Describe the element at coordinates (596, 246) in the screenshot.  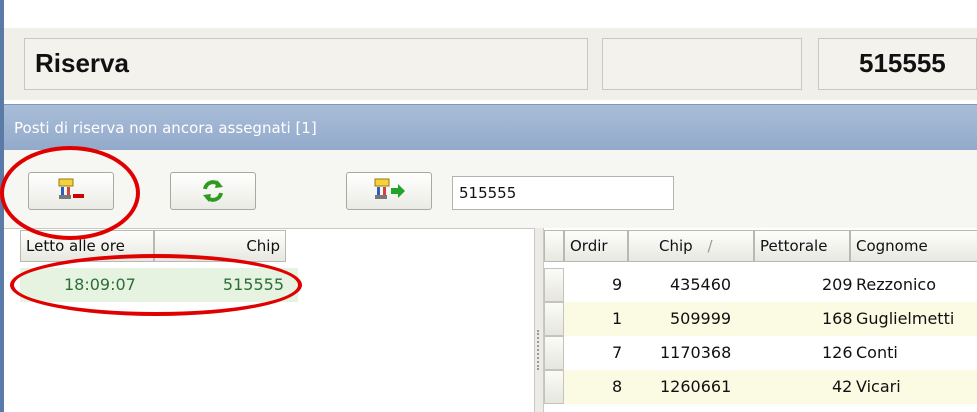
I see `column-header-order: Ordir` at that location.